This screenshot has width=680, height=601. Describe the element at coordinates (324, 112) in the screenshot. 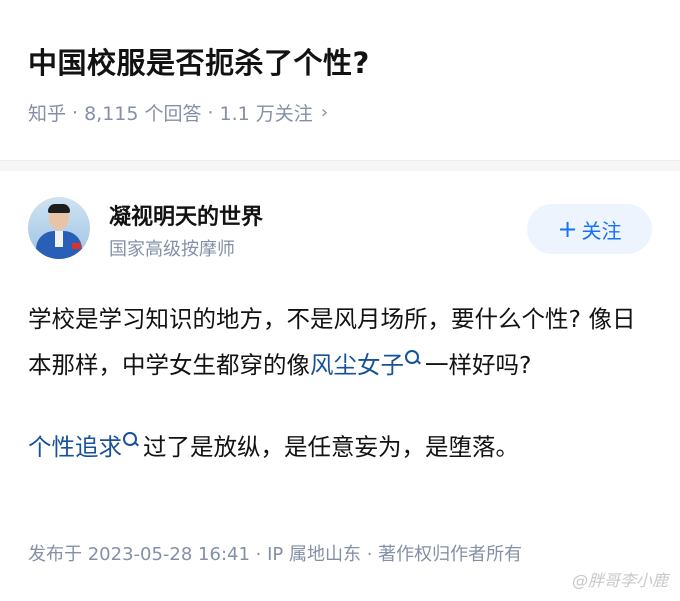

I see `chevron-right-icon: ›` at that location.